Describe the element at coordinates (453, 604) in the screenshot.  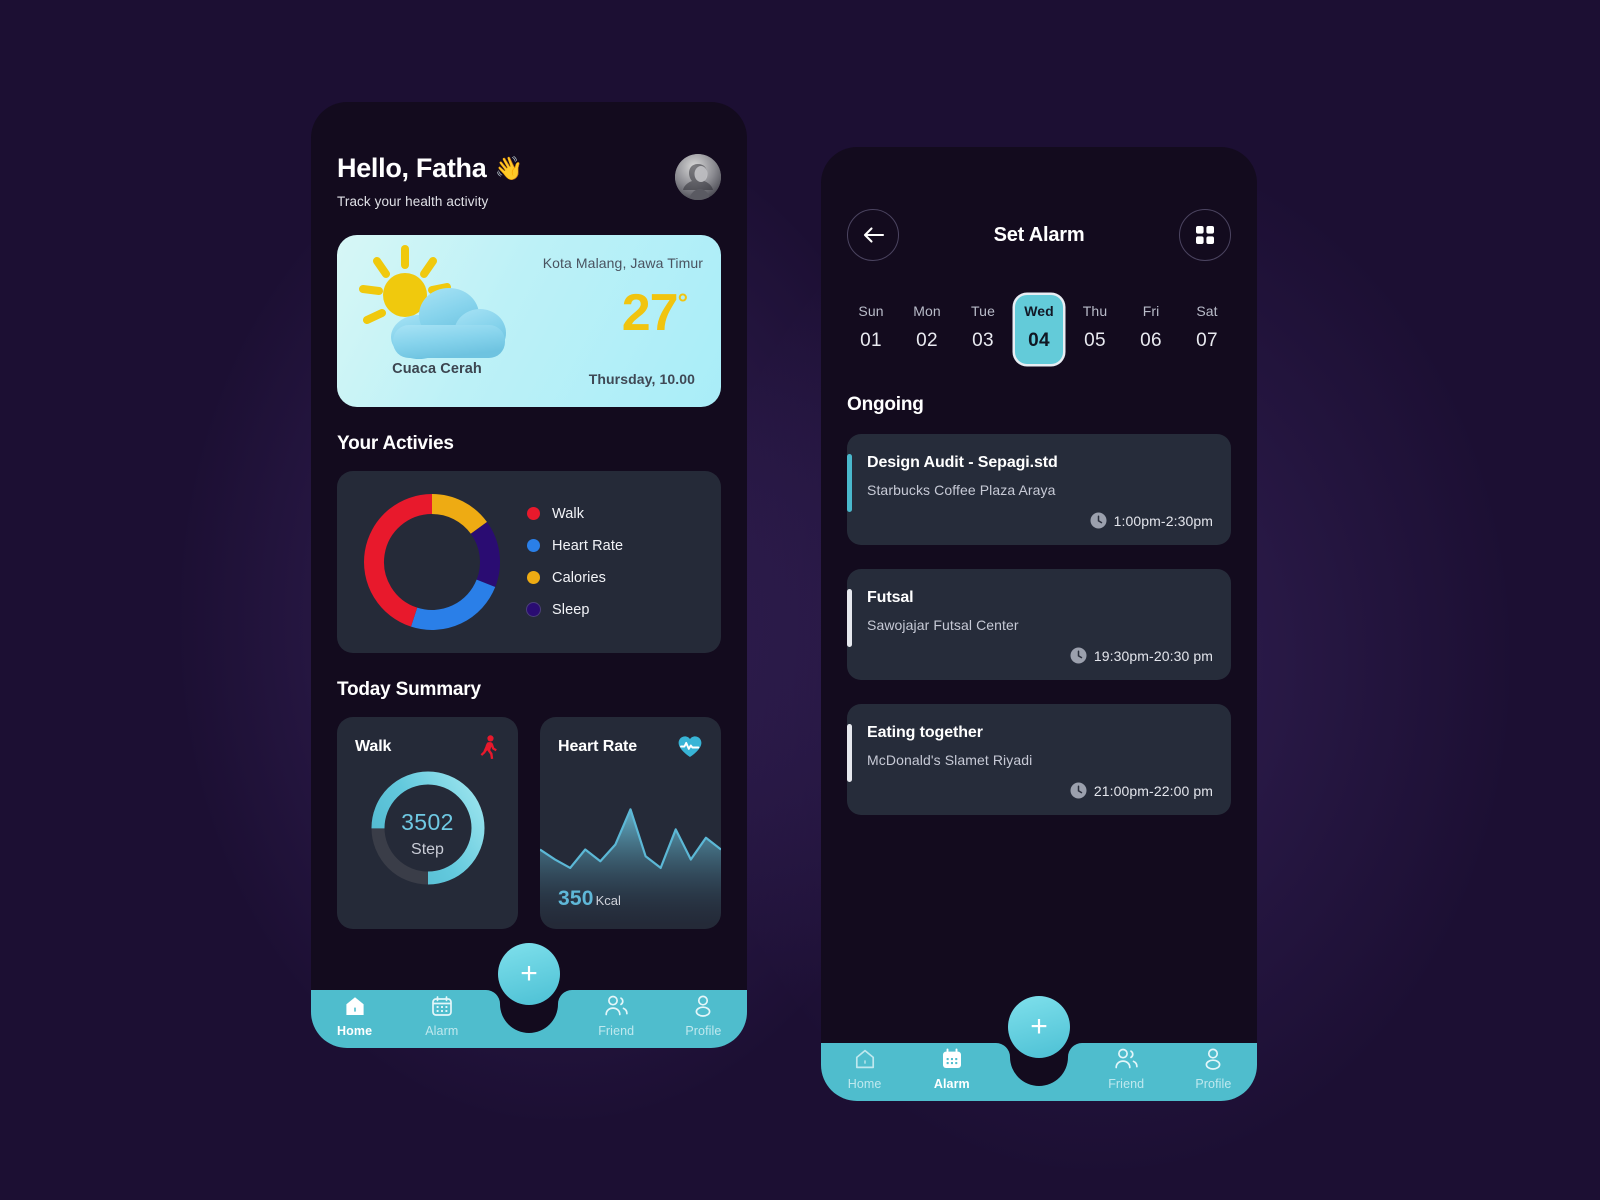
I see `donut-slice-heart-rate` at that location.